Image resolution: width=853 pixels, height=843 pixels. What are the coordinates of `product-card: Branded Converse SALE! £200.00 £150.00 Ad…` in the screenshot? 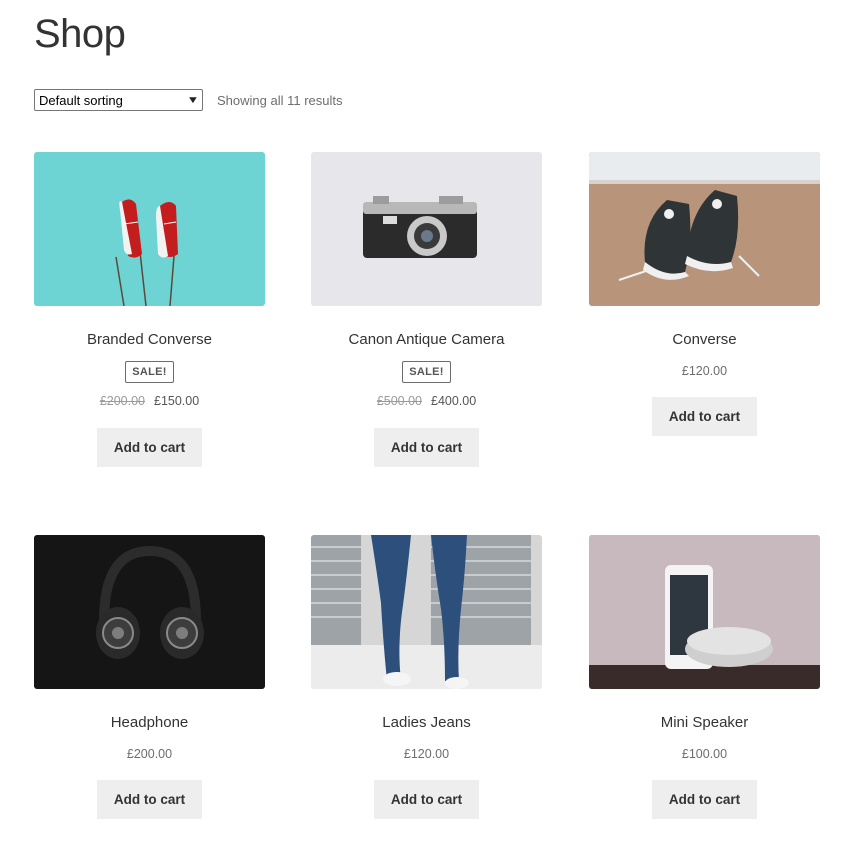 It's located at (149, 309).